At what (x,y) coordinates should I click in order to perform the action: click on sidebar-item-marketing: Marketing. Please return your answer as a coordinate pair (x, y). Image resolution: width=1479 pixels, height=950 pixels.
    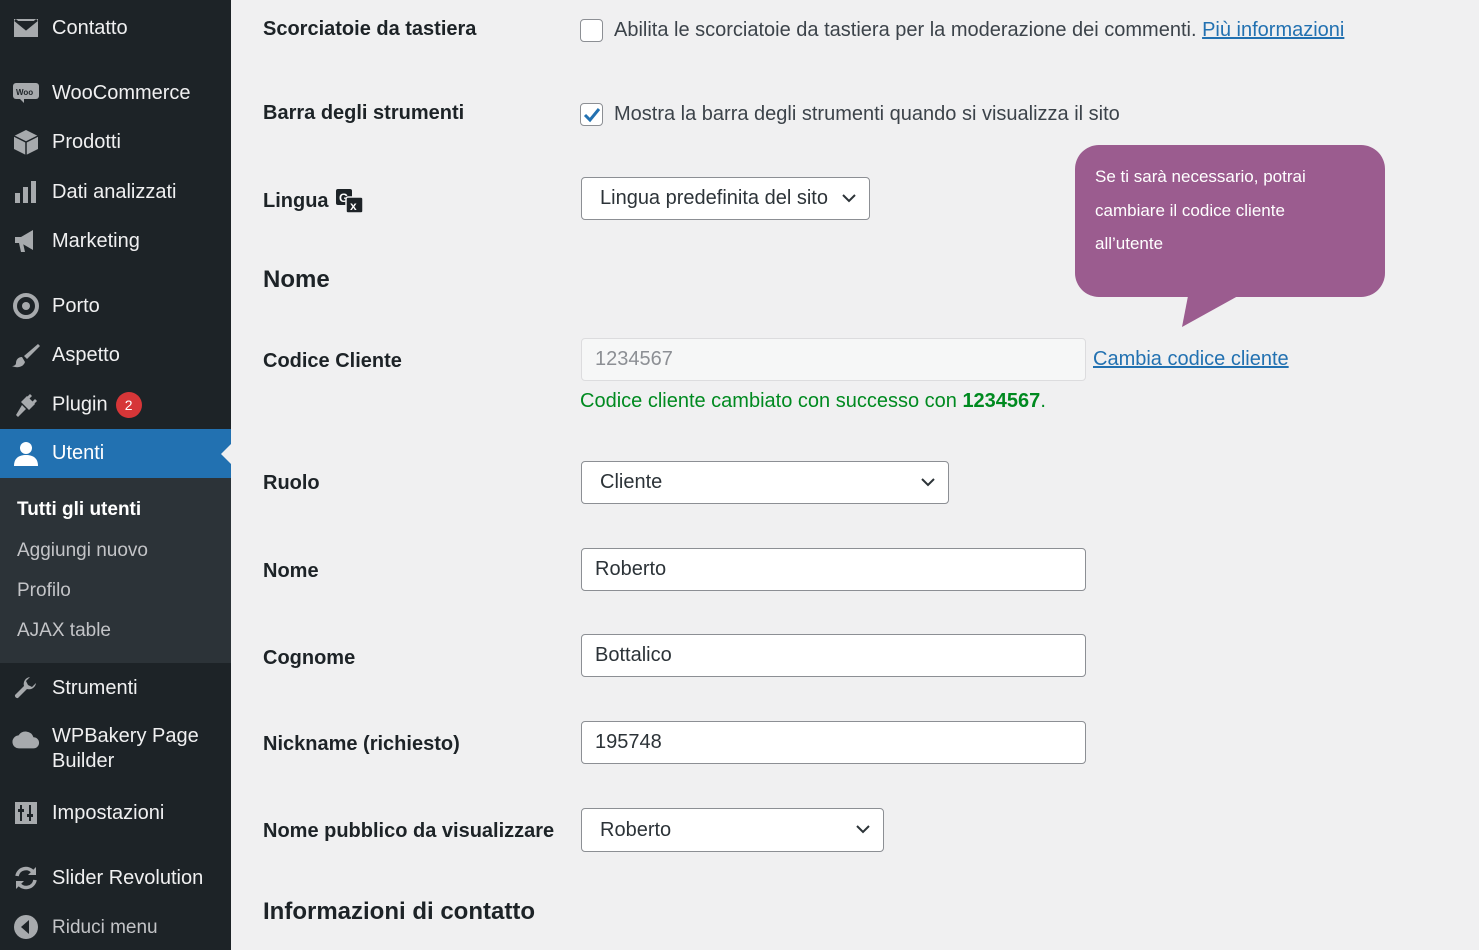
    Looking at the image, I should click on (115, 241).